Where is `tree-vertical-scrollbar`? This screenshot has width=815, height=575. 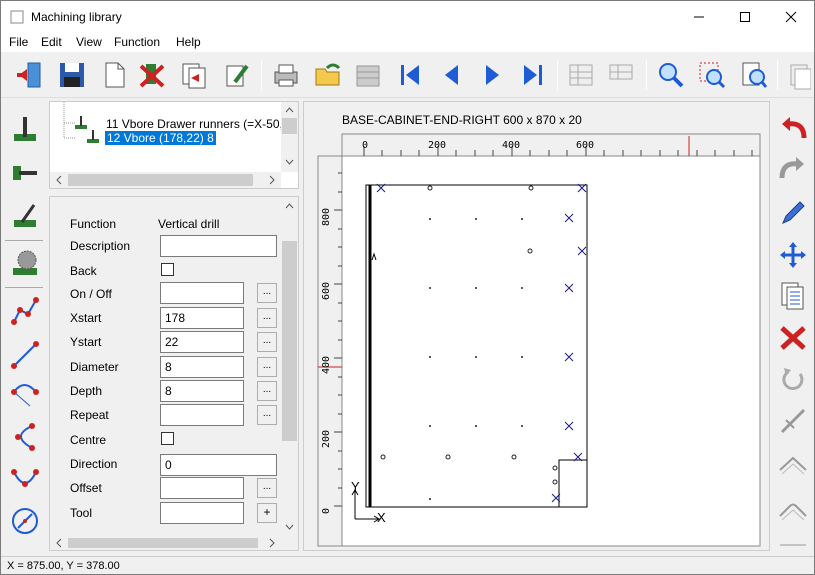 tree-vertical-scrollbar is located at coordinates (289, 137).